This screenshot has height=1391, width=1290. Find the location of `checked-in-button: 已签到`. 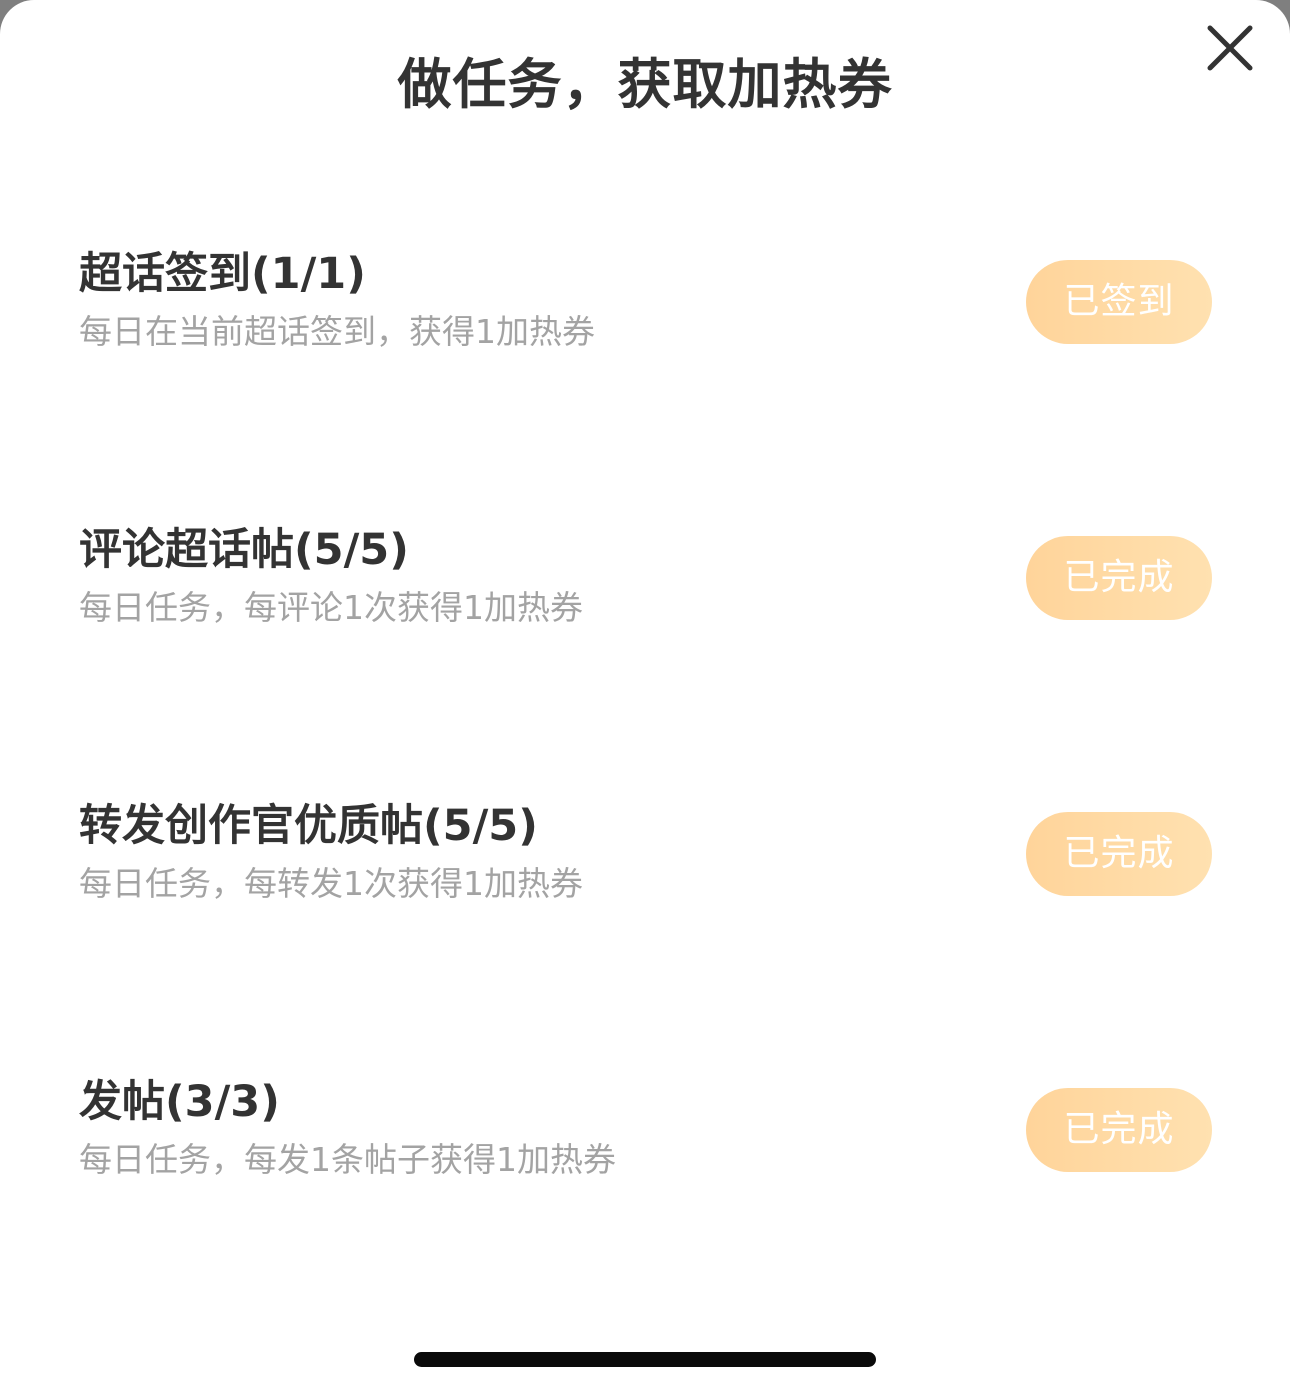

checked-in-button: 已签到 is located at coordinates (1119, 302).